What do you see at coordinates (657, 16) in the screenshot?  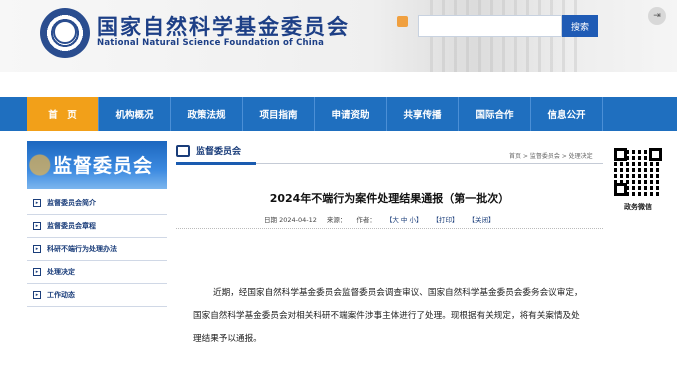 I see `exit-icon: ⇥` at bounding box center [657, 16].